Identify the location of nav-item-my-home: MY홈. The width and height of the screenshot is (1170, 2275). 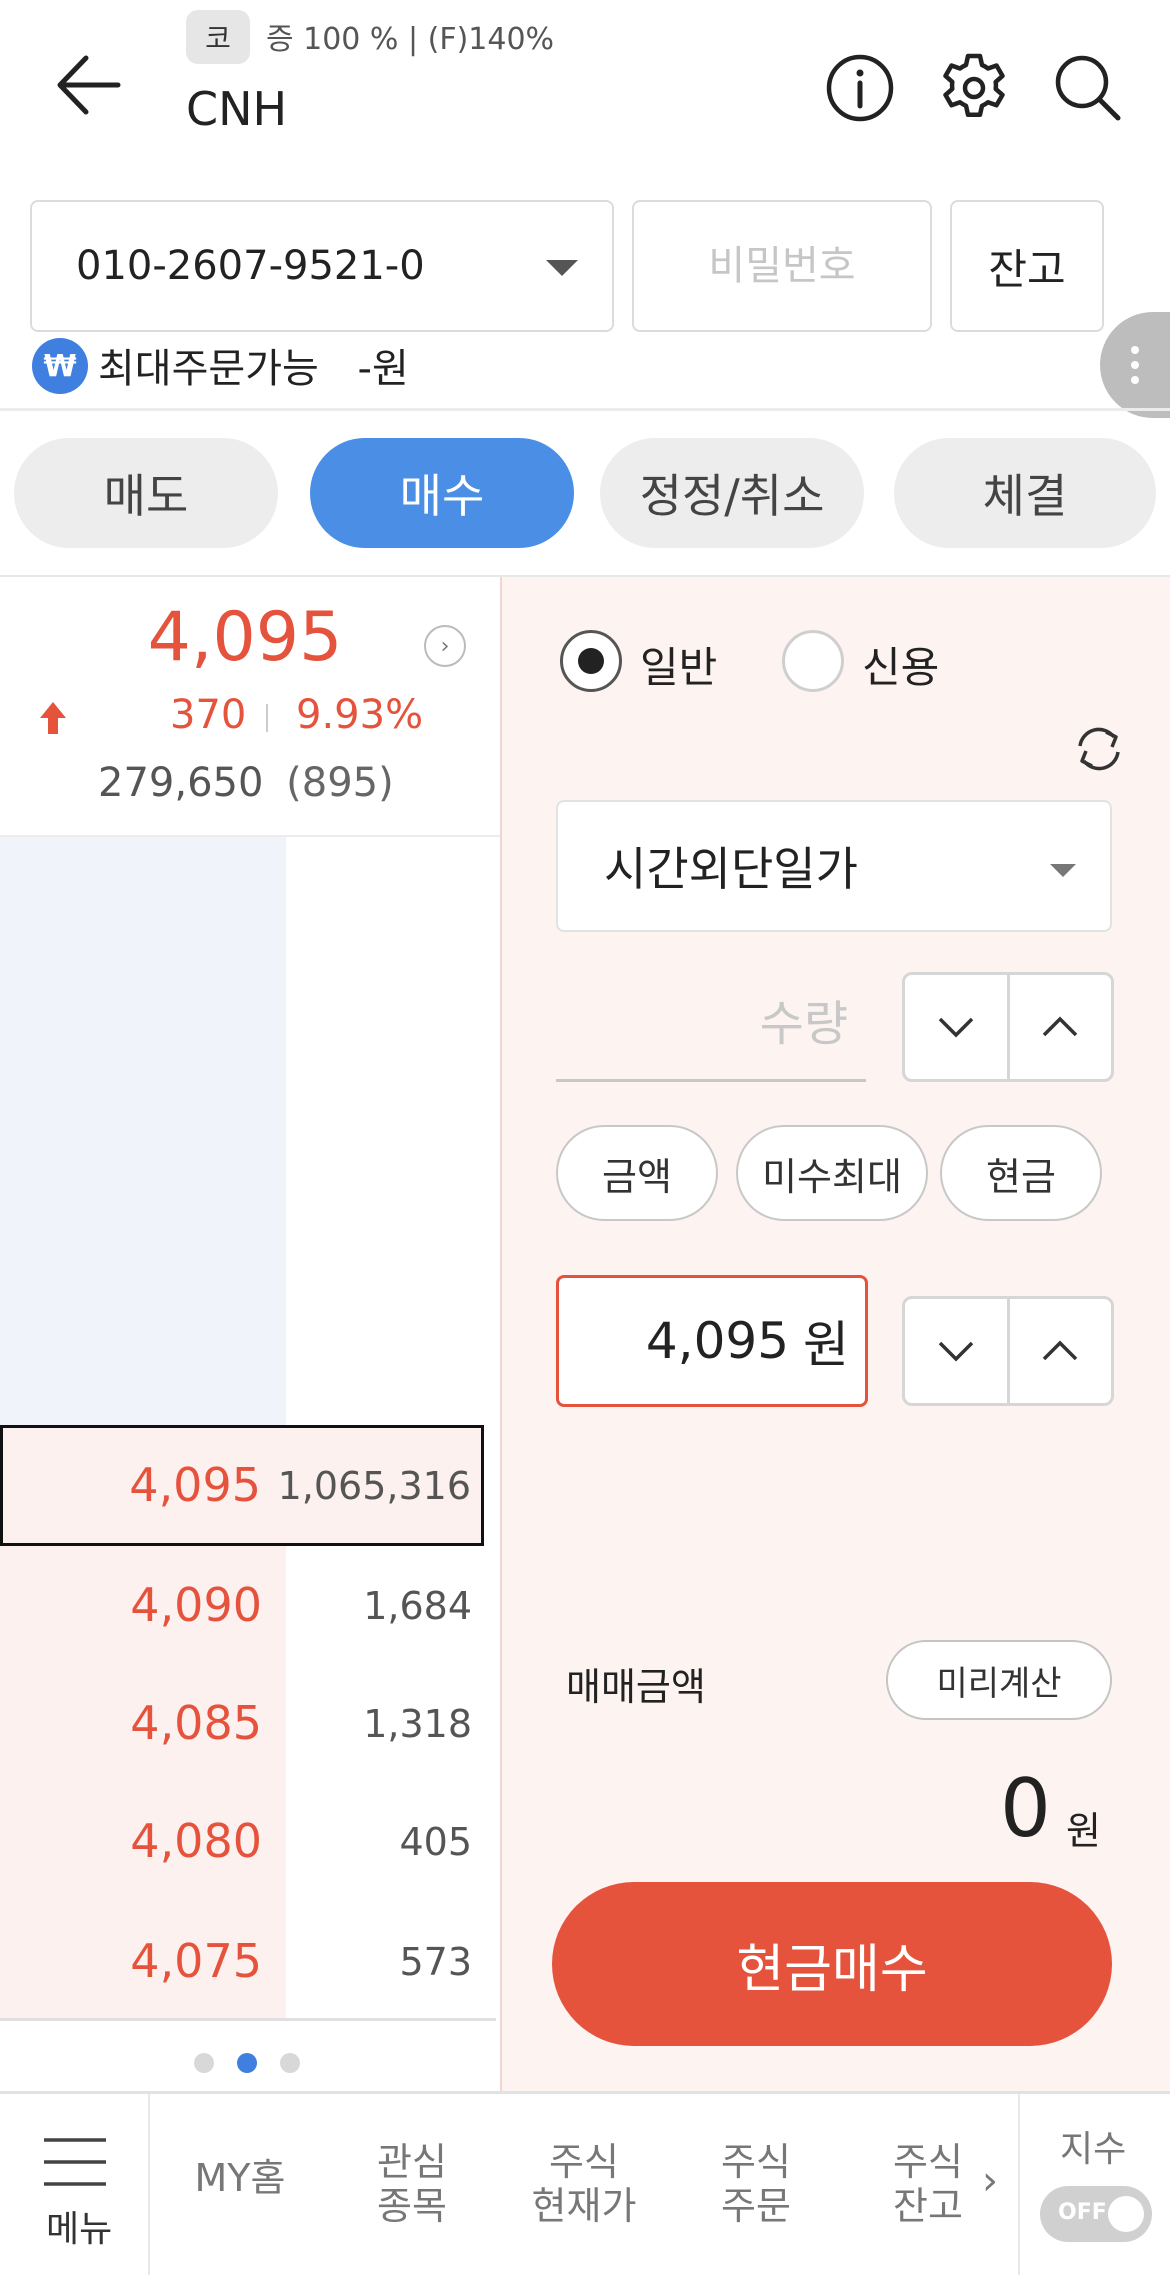
(240, 2178).